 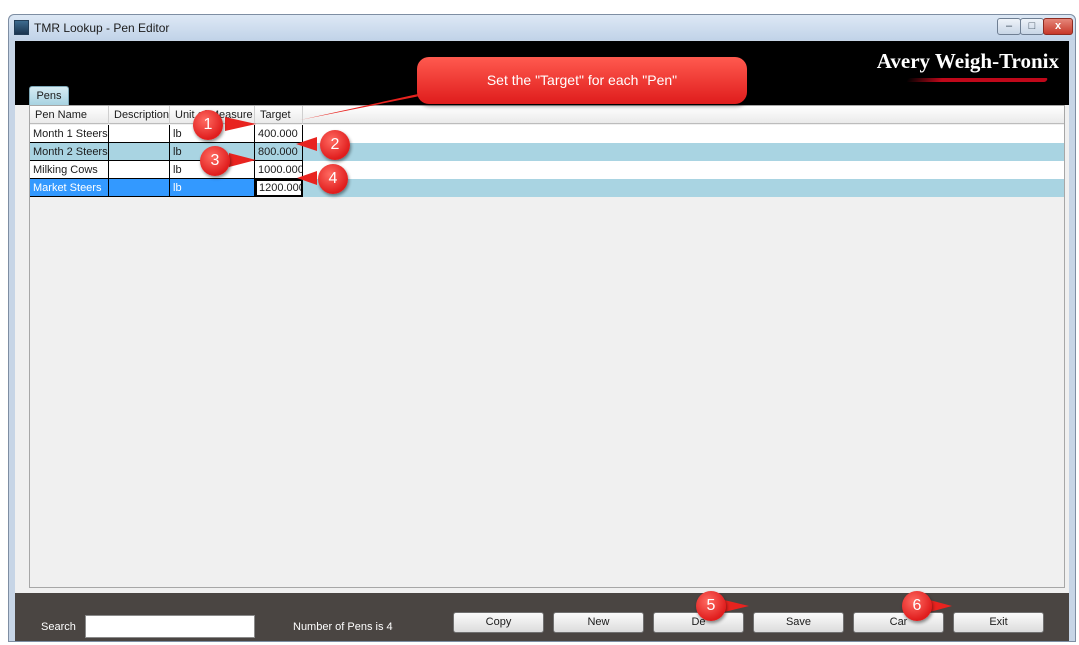 What do you see at coordinates (998, 622) in the screenshot?
I see `exit-button: Exit` at bounding box center [998, 622].